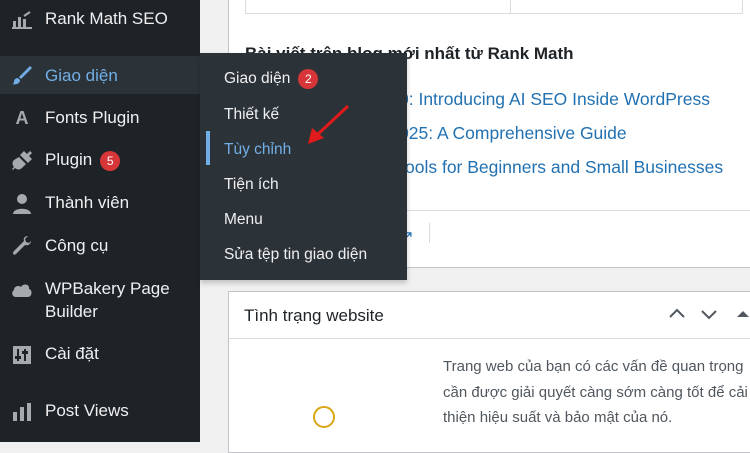 Image resolution: width=750 pixels, height=453 pixels. Describe the element at coordinates (71, 311) in the screenshot. I see `sidebar-item-text-line2: Builder` at that location.